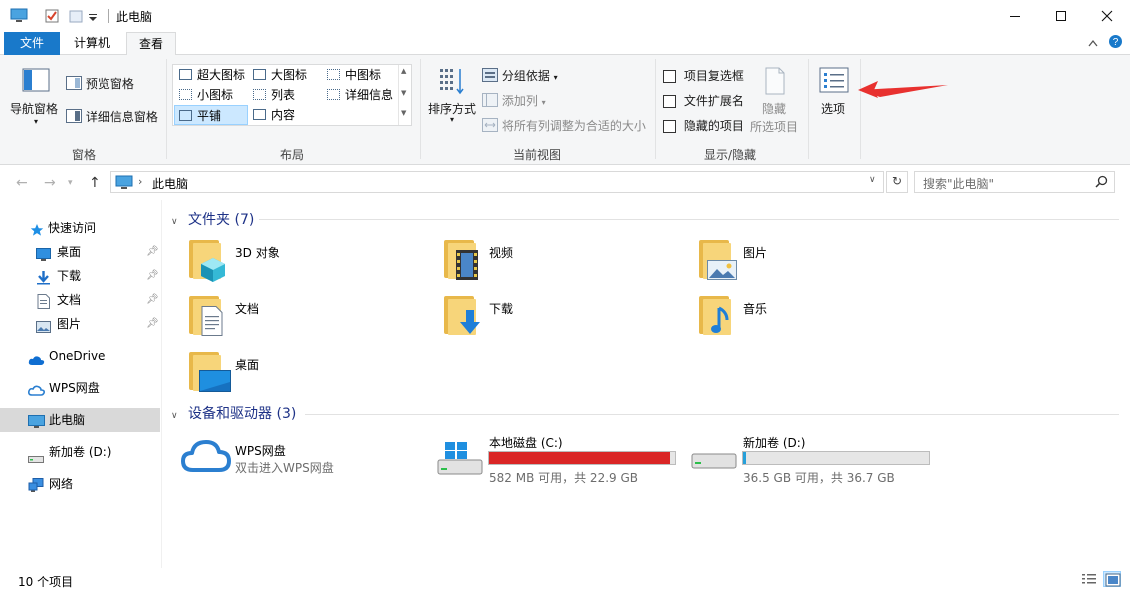 The width and height of the screenshot is (1130, 594). I want to click on drive-d-subtitle: 36.5 GB 可用，共 36.7 GB, so click(819, 478).